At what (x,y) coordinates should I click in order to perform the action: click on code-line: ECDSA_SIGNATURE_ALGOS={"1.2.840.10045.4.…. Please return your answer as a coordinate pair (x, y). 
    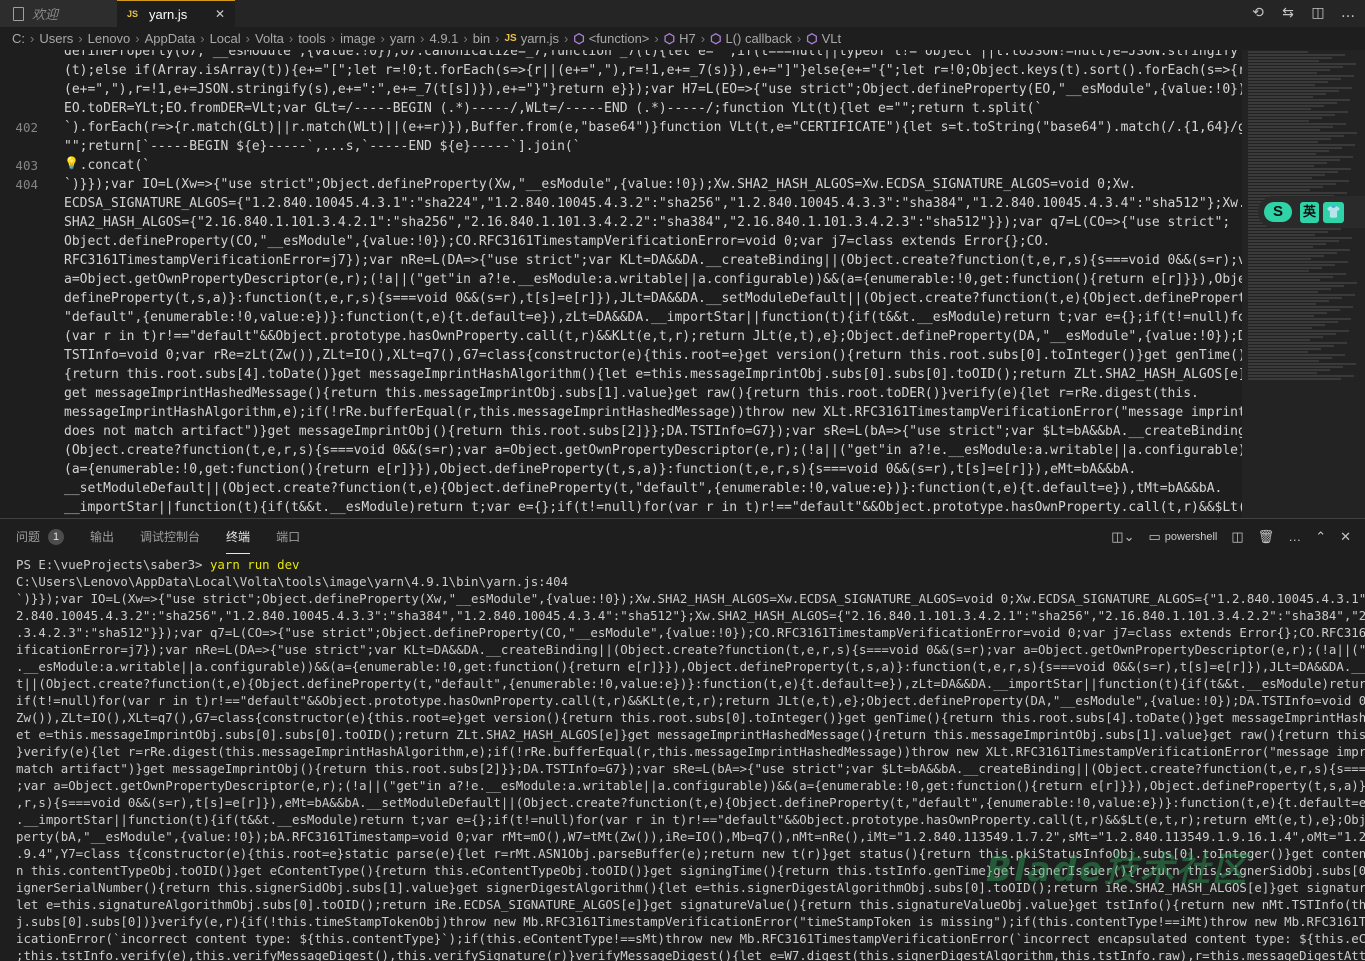
    Looking at the image, I should click on (655, 203).